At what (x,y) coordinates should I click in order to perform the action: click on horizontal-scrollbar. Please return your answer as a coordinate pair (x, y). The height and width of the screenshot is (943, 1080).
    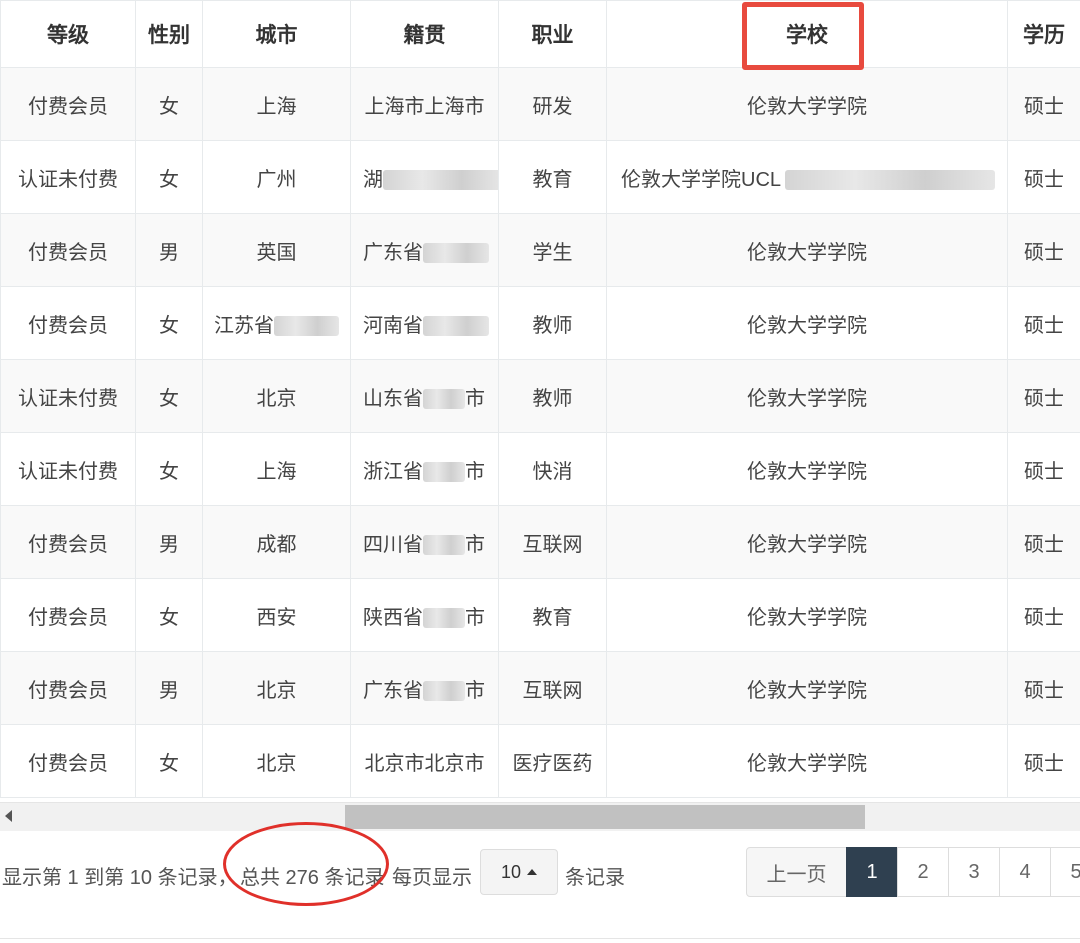
    Looking at the image, I should click on (540, 816).